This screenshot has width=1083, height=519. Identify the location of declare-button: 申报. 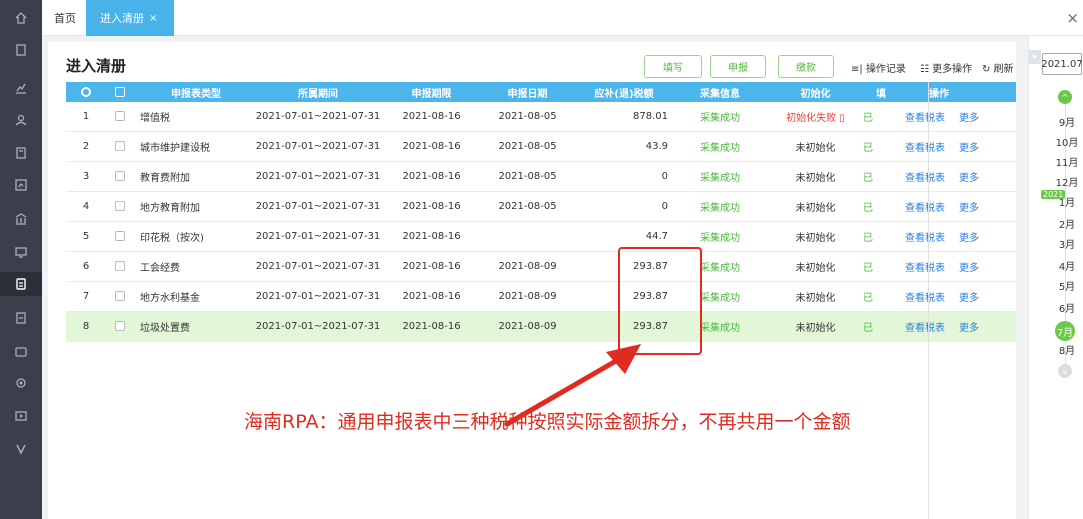
(738, 66).